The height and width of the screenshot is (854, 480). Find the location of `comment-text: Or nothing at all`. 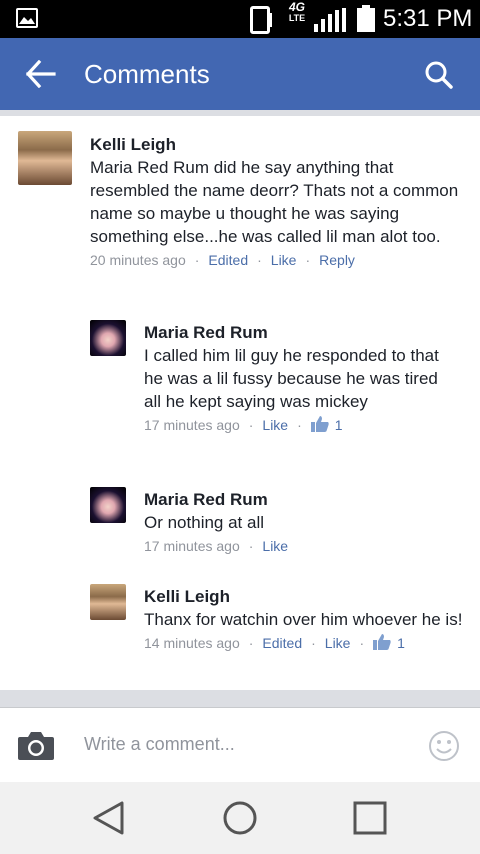

comment-text: Or nothing at all is located at coordinates (204, 522).